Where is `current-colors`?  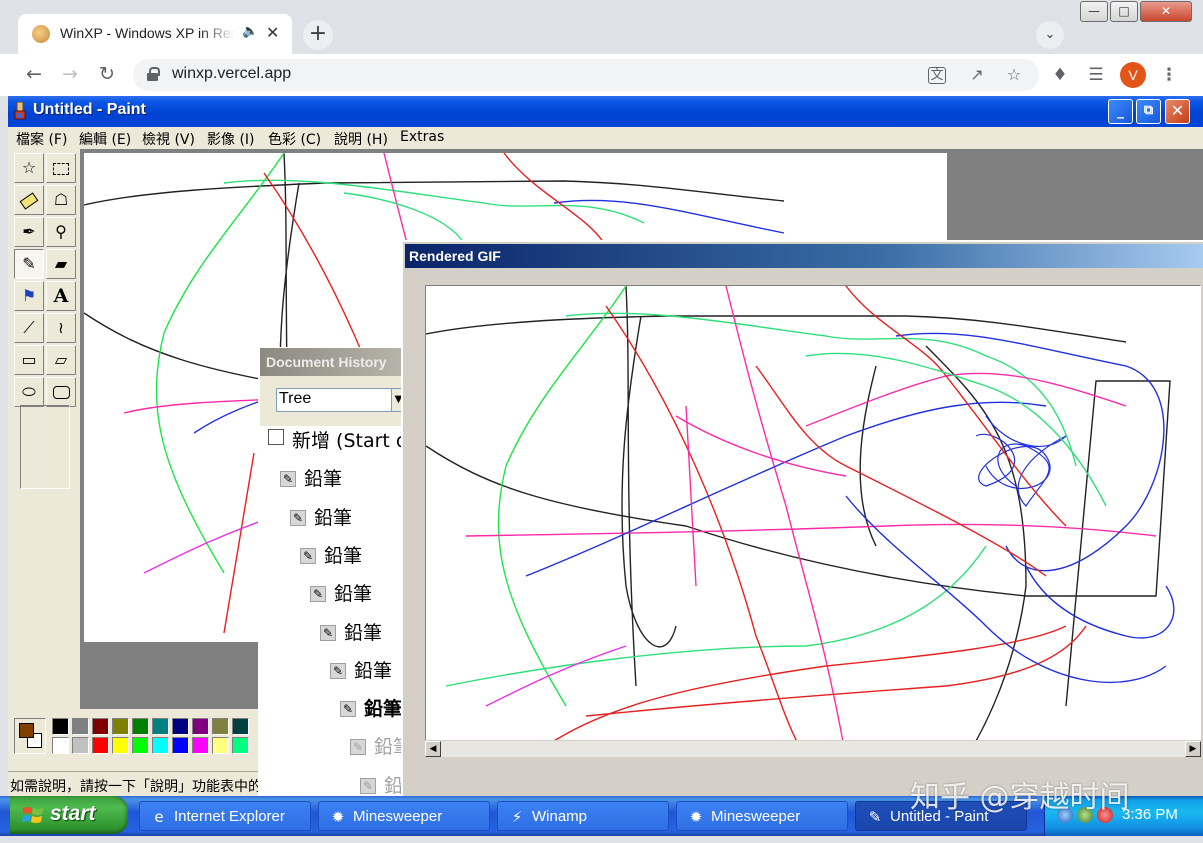 current-colors is located at coordinates (30, 736).